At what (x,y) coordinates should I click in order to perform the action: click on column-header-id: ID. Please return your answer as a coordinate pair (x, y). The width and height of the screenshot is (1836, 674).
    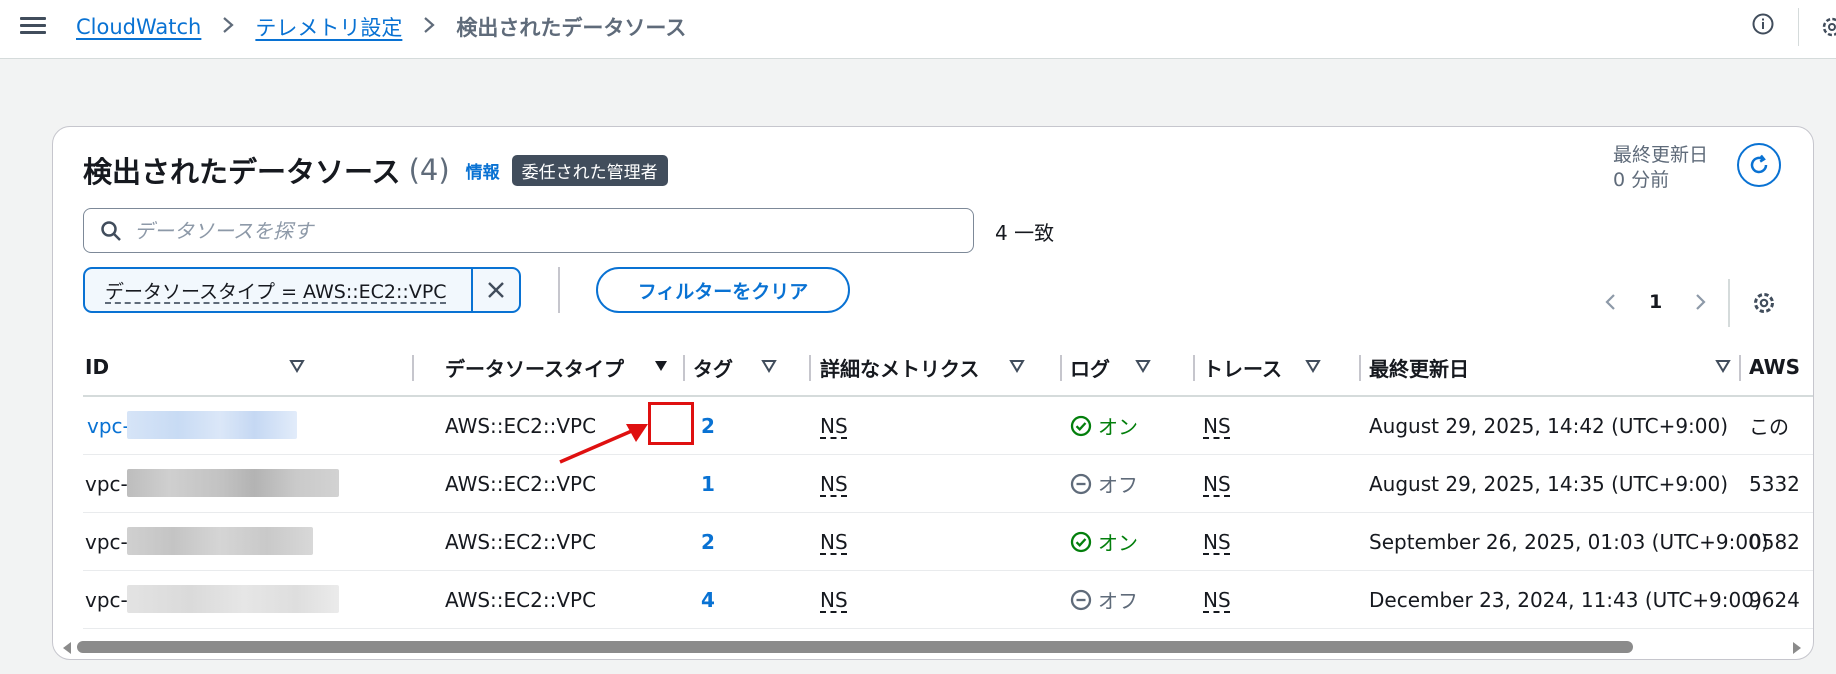
    Looking at the image, I should click on (195, 367).